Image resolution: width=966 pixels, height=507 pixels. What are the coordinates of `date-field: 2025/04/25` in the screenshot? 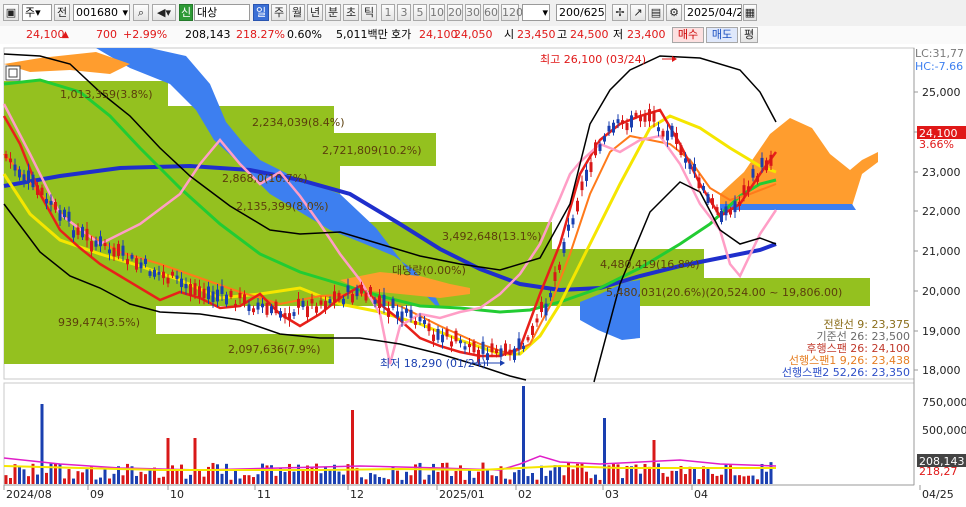 It's located at (713, 12).